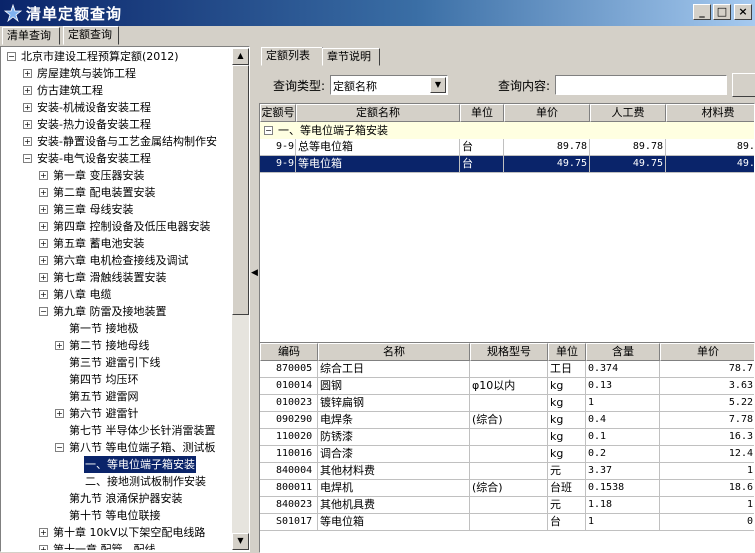  Describe the element at coordinates (351, 57) in the screenshot. I see `tab-chapter-notes: 章节说明` at that location.